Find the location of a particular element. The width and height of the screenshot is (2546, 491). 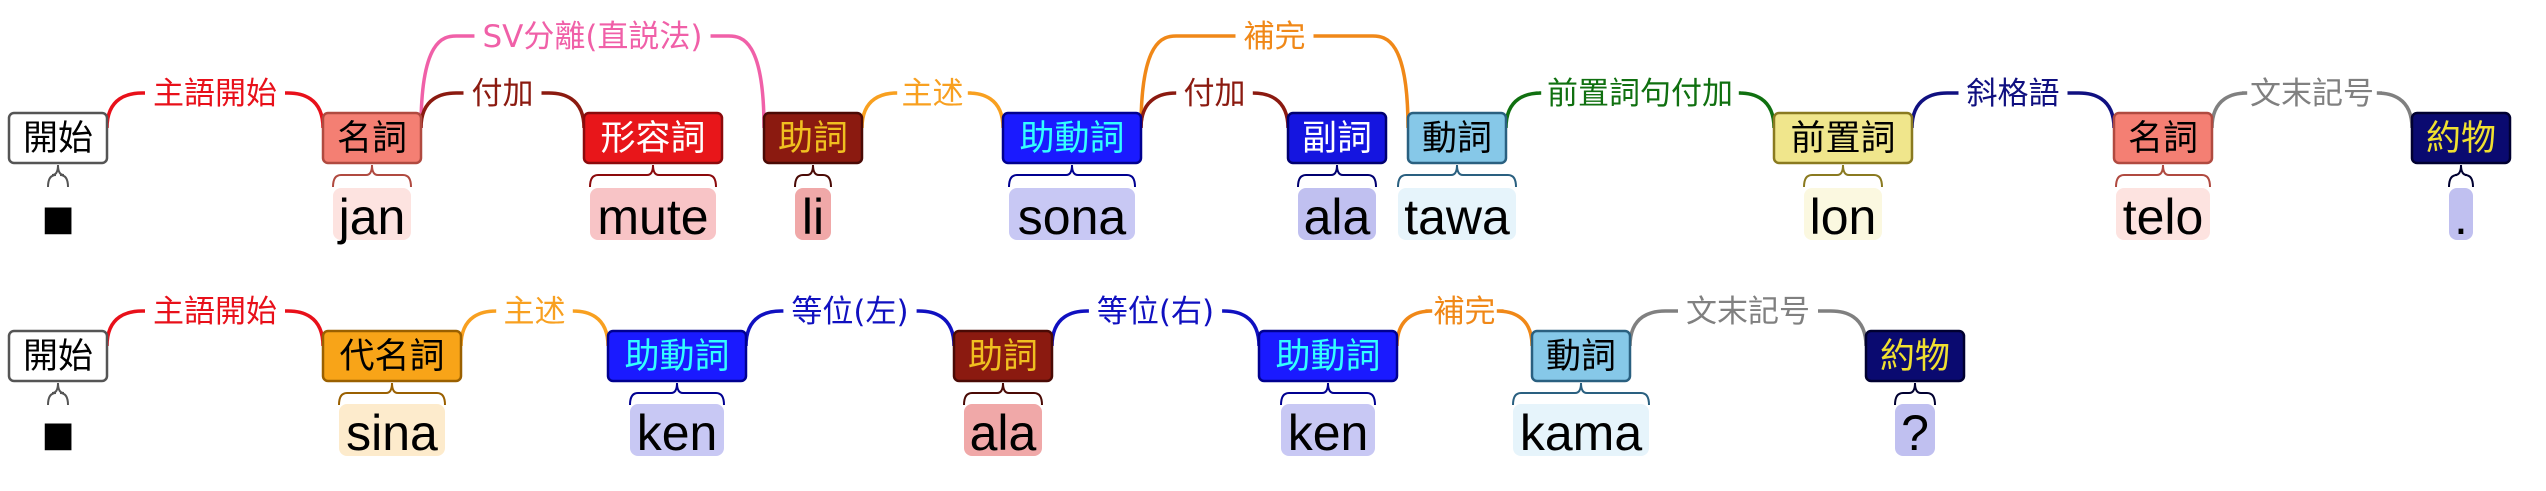

pos-label: 形容詞 is located at coordinates (652, 139).